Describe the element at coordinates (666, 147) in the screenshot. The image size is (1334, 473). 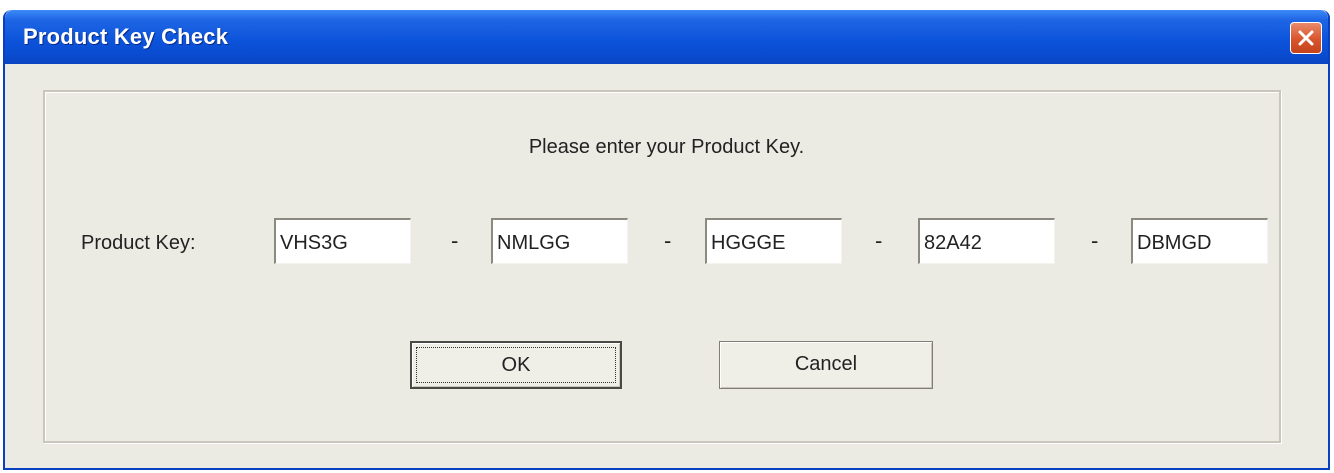
I see `instruction-text: Please enter your Product Key.` at that location.